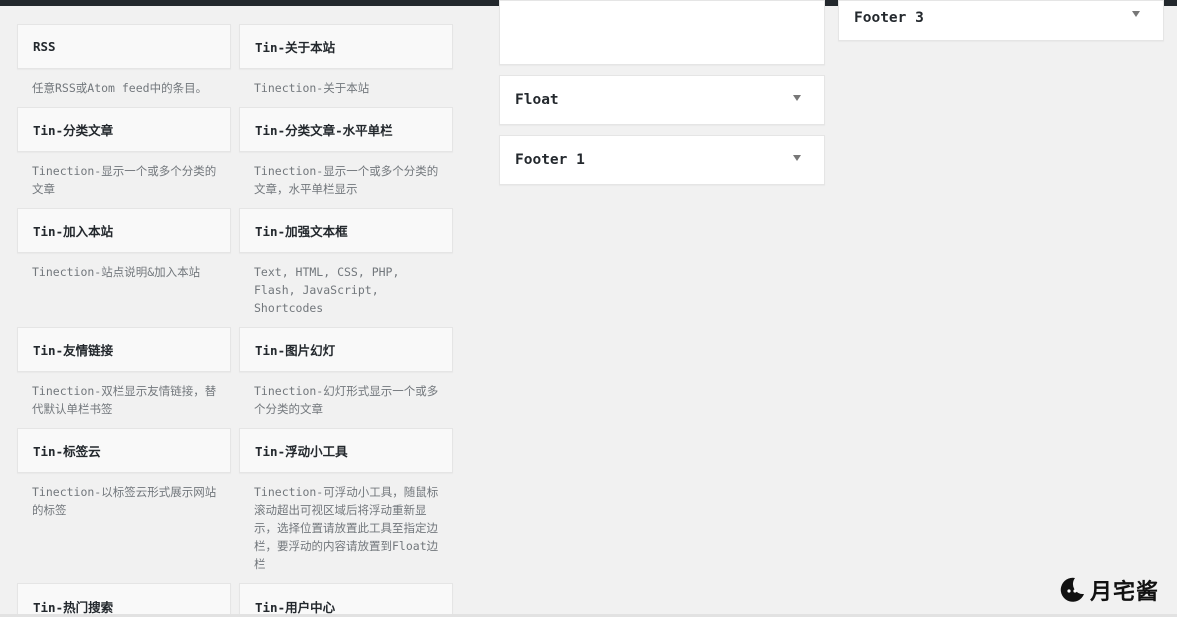 This screenshot has height=617, width=1177. Describe the element at coordinates (124, 230) in the screenshot. I see `widget-tin-join-site: Tin-加入本站` at that location.